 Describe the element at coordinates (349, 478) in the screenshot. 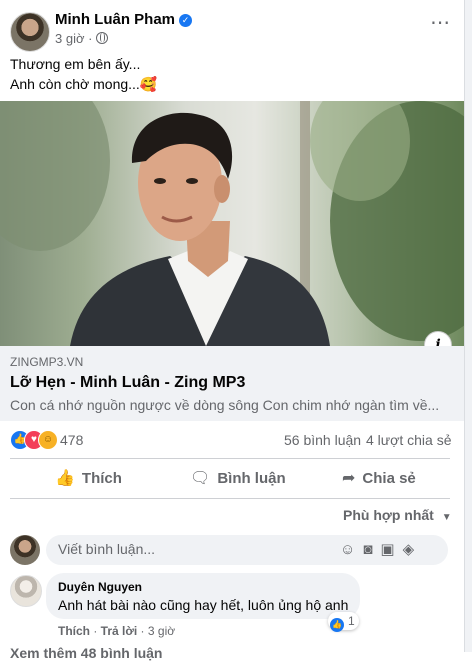

I see `share-icon: ➦` at that location.